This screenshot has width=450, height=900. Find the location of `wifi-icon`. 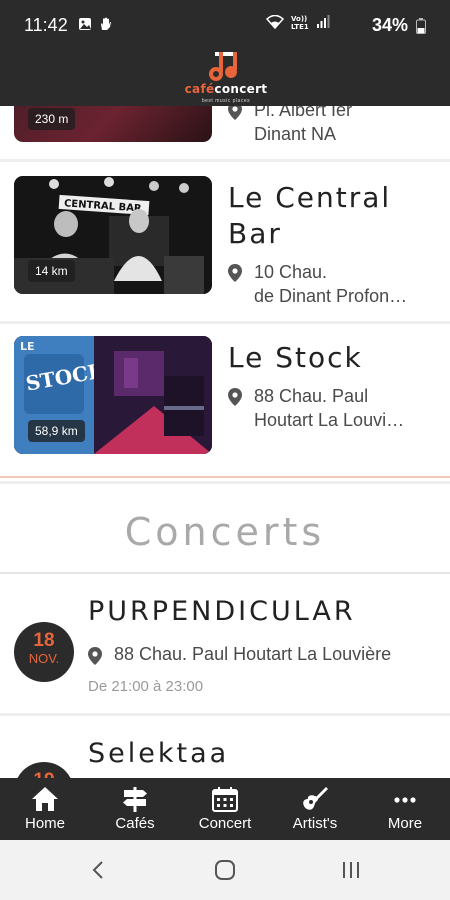

wifi-icon is located at coordinates (275, 22).